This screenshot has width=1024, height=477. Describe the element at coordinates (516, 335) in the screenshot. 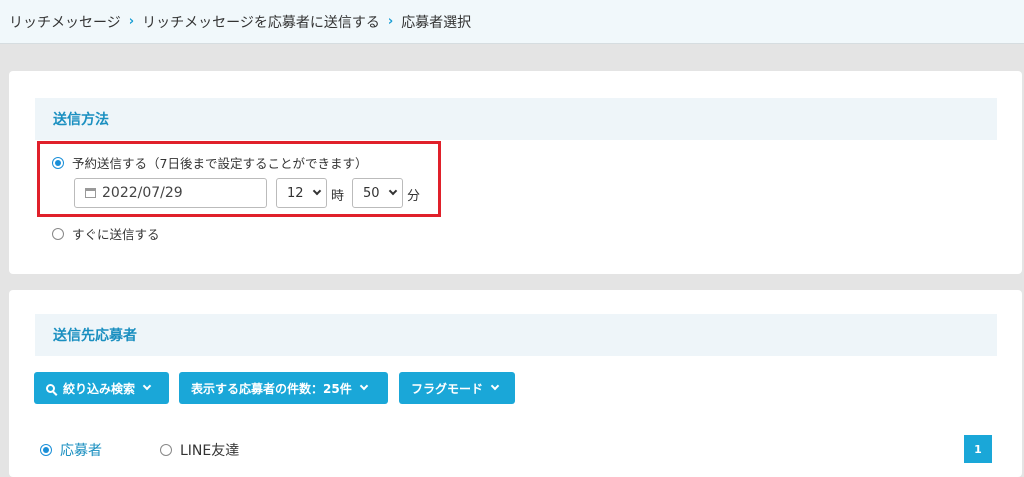

I see `recipients-heading: 送信先応募者` at that location.